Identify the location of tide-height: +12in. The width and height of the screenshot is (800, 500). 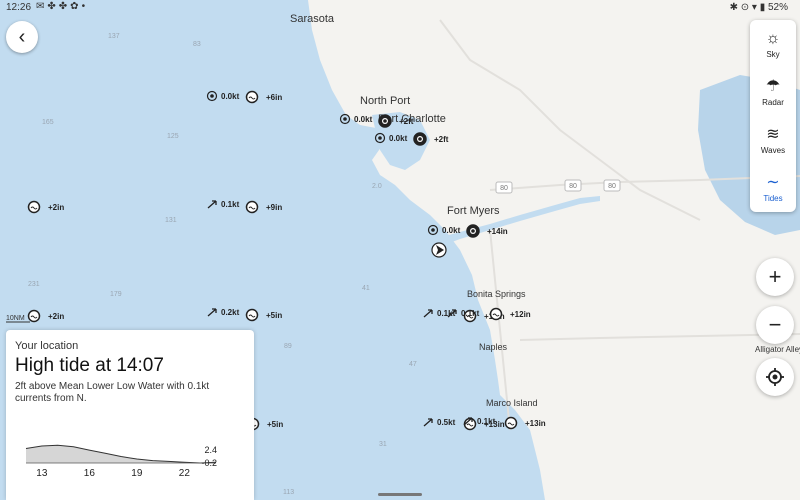
(520, 314).